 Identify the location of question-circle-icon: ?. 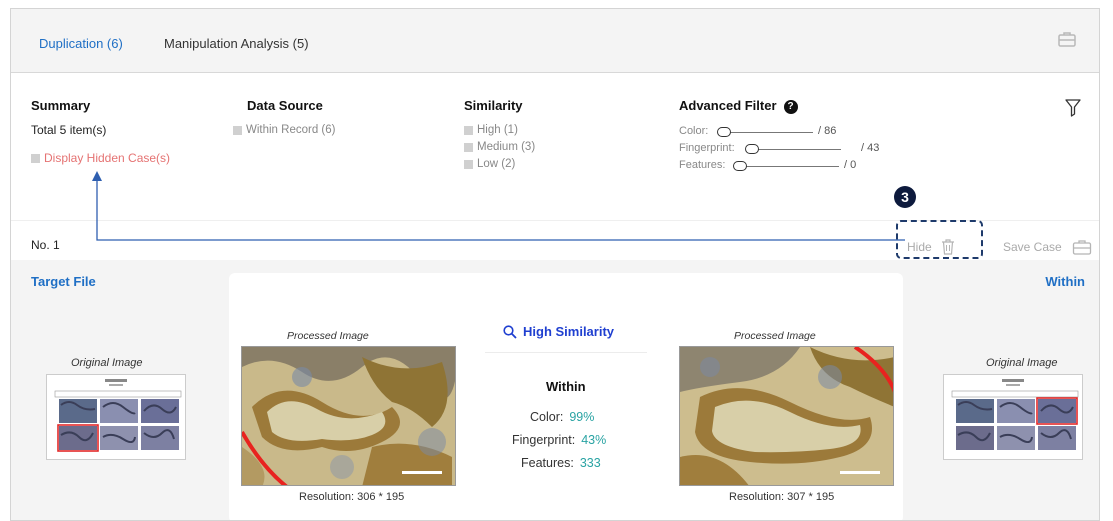
(790, 107).